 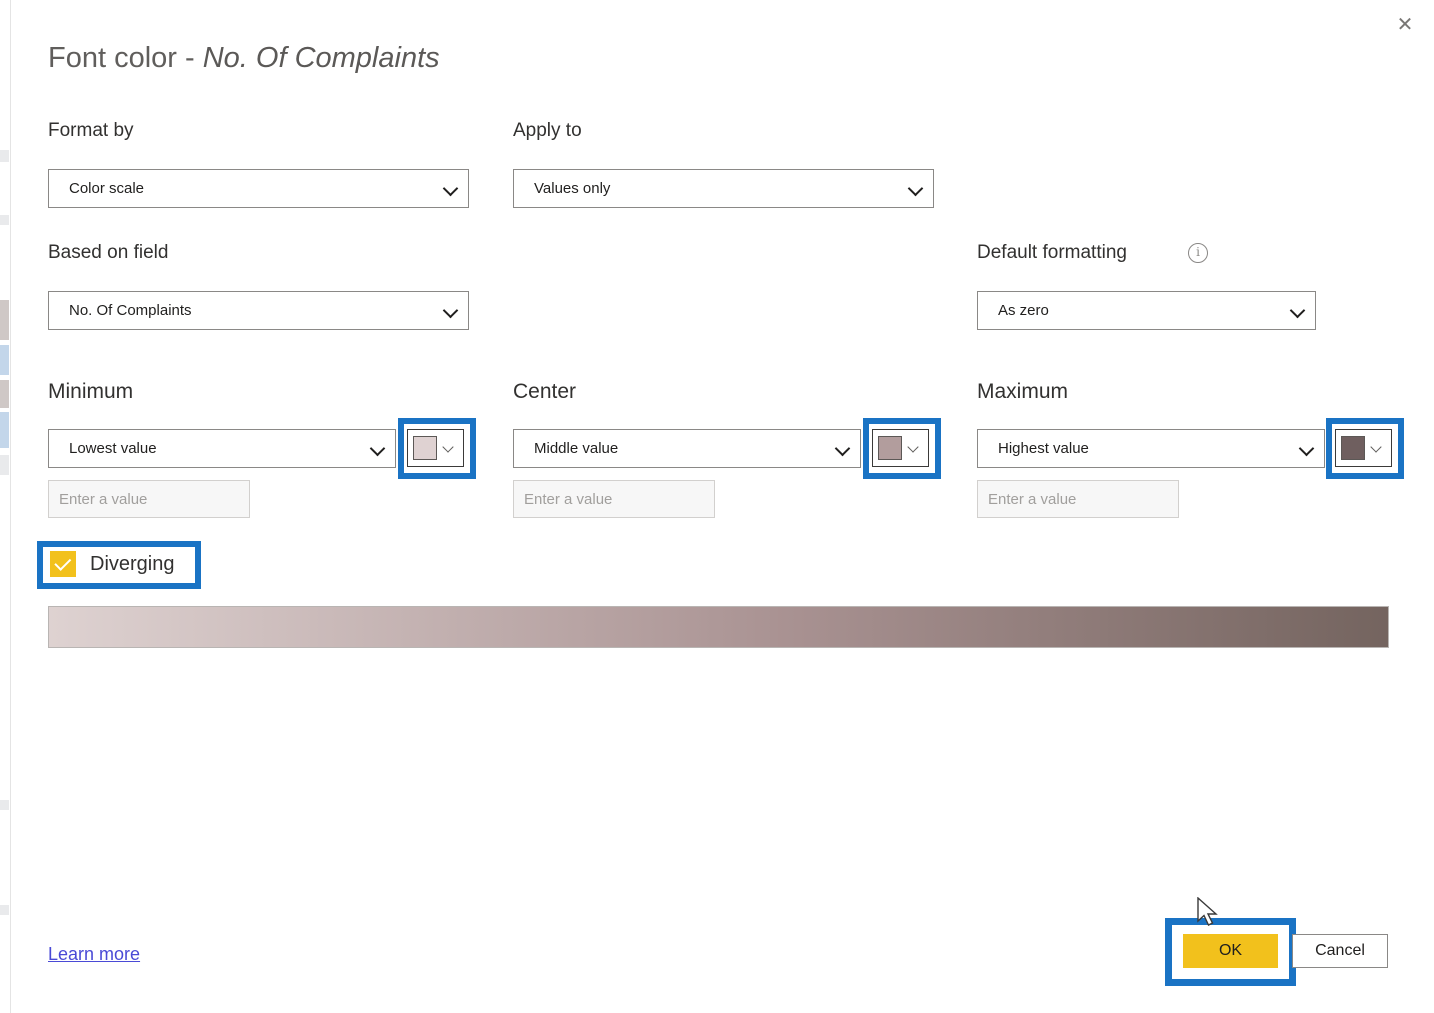 I want to click on cancel-button: Cancel, so click(x=1340, y=951).